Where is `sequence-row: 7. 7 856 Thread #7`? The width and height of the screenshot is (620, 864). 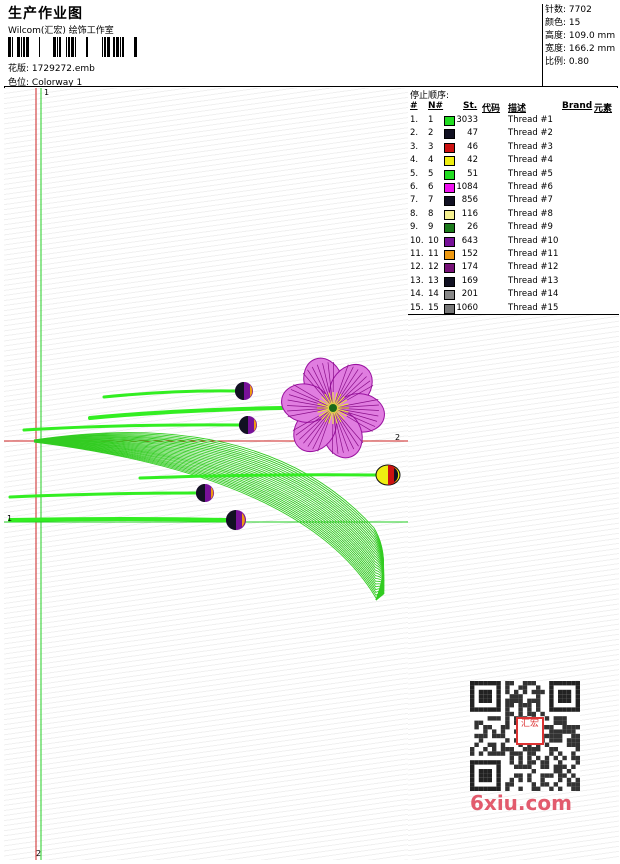 sequence-row: 7. 7 856 Thread #7 is located at coordinates (513, 200).